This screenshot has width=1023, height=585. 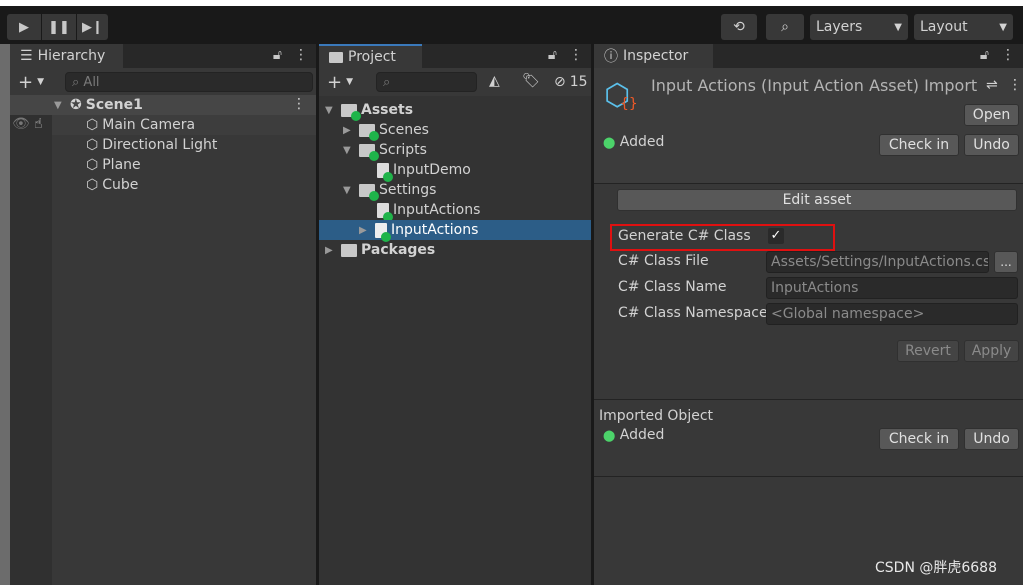 What do you see at coordinates (991, 145) in the screenshot?
I see `undo-button: Undo` at bounding box center [991, 145].